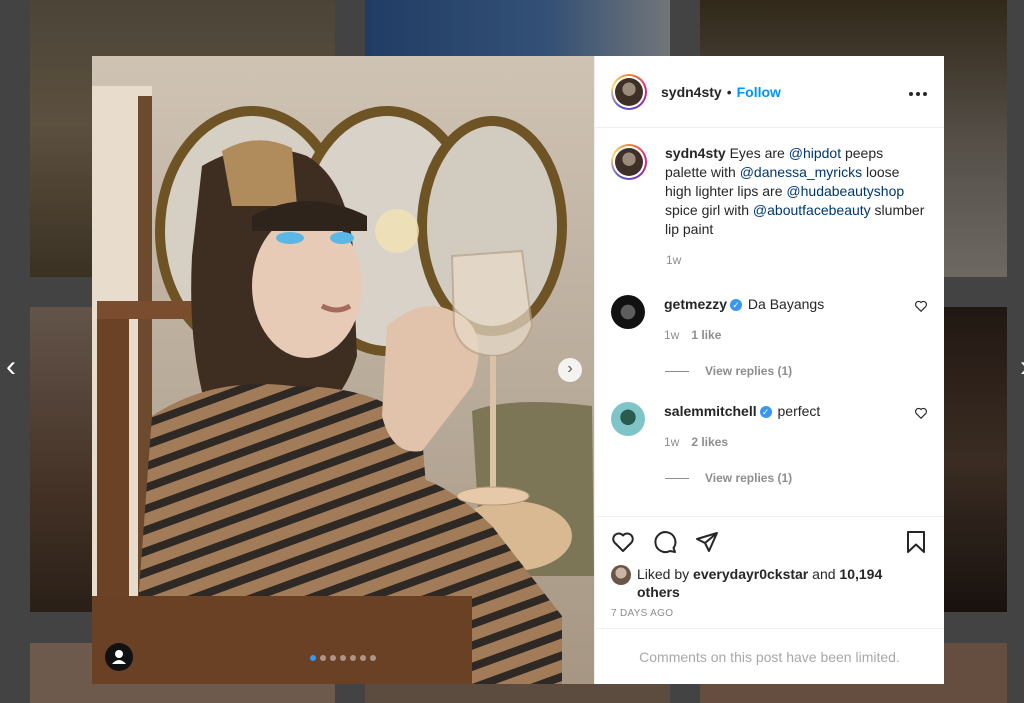 The width and height of the screenshot is (1024, 703). I want to click on follow-button: Follow, so click(759, 92).